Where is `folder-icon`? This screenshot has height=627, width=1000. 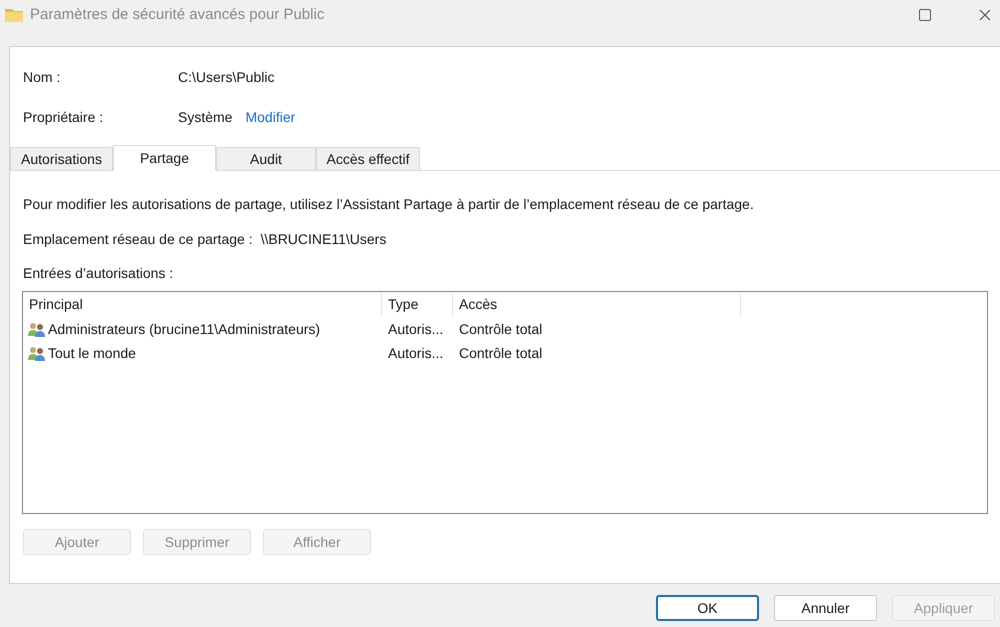
folder-icon is located at coordinates (14, 15).